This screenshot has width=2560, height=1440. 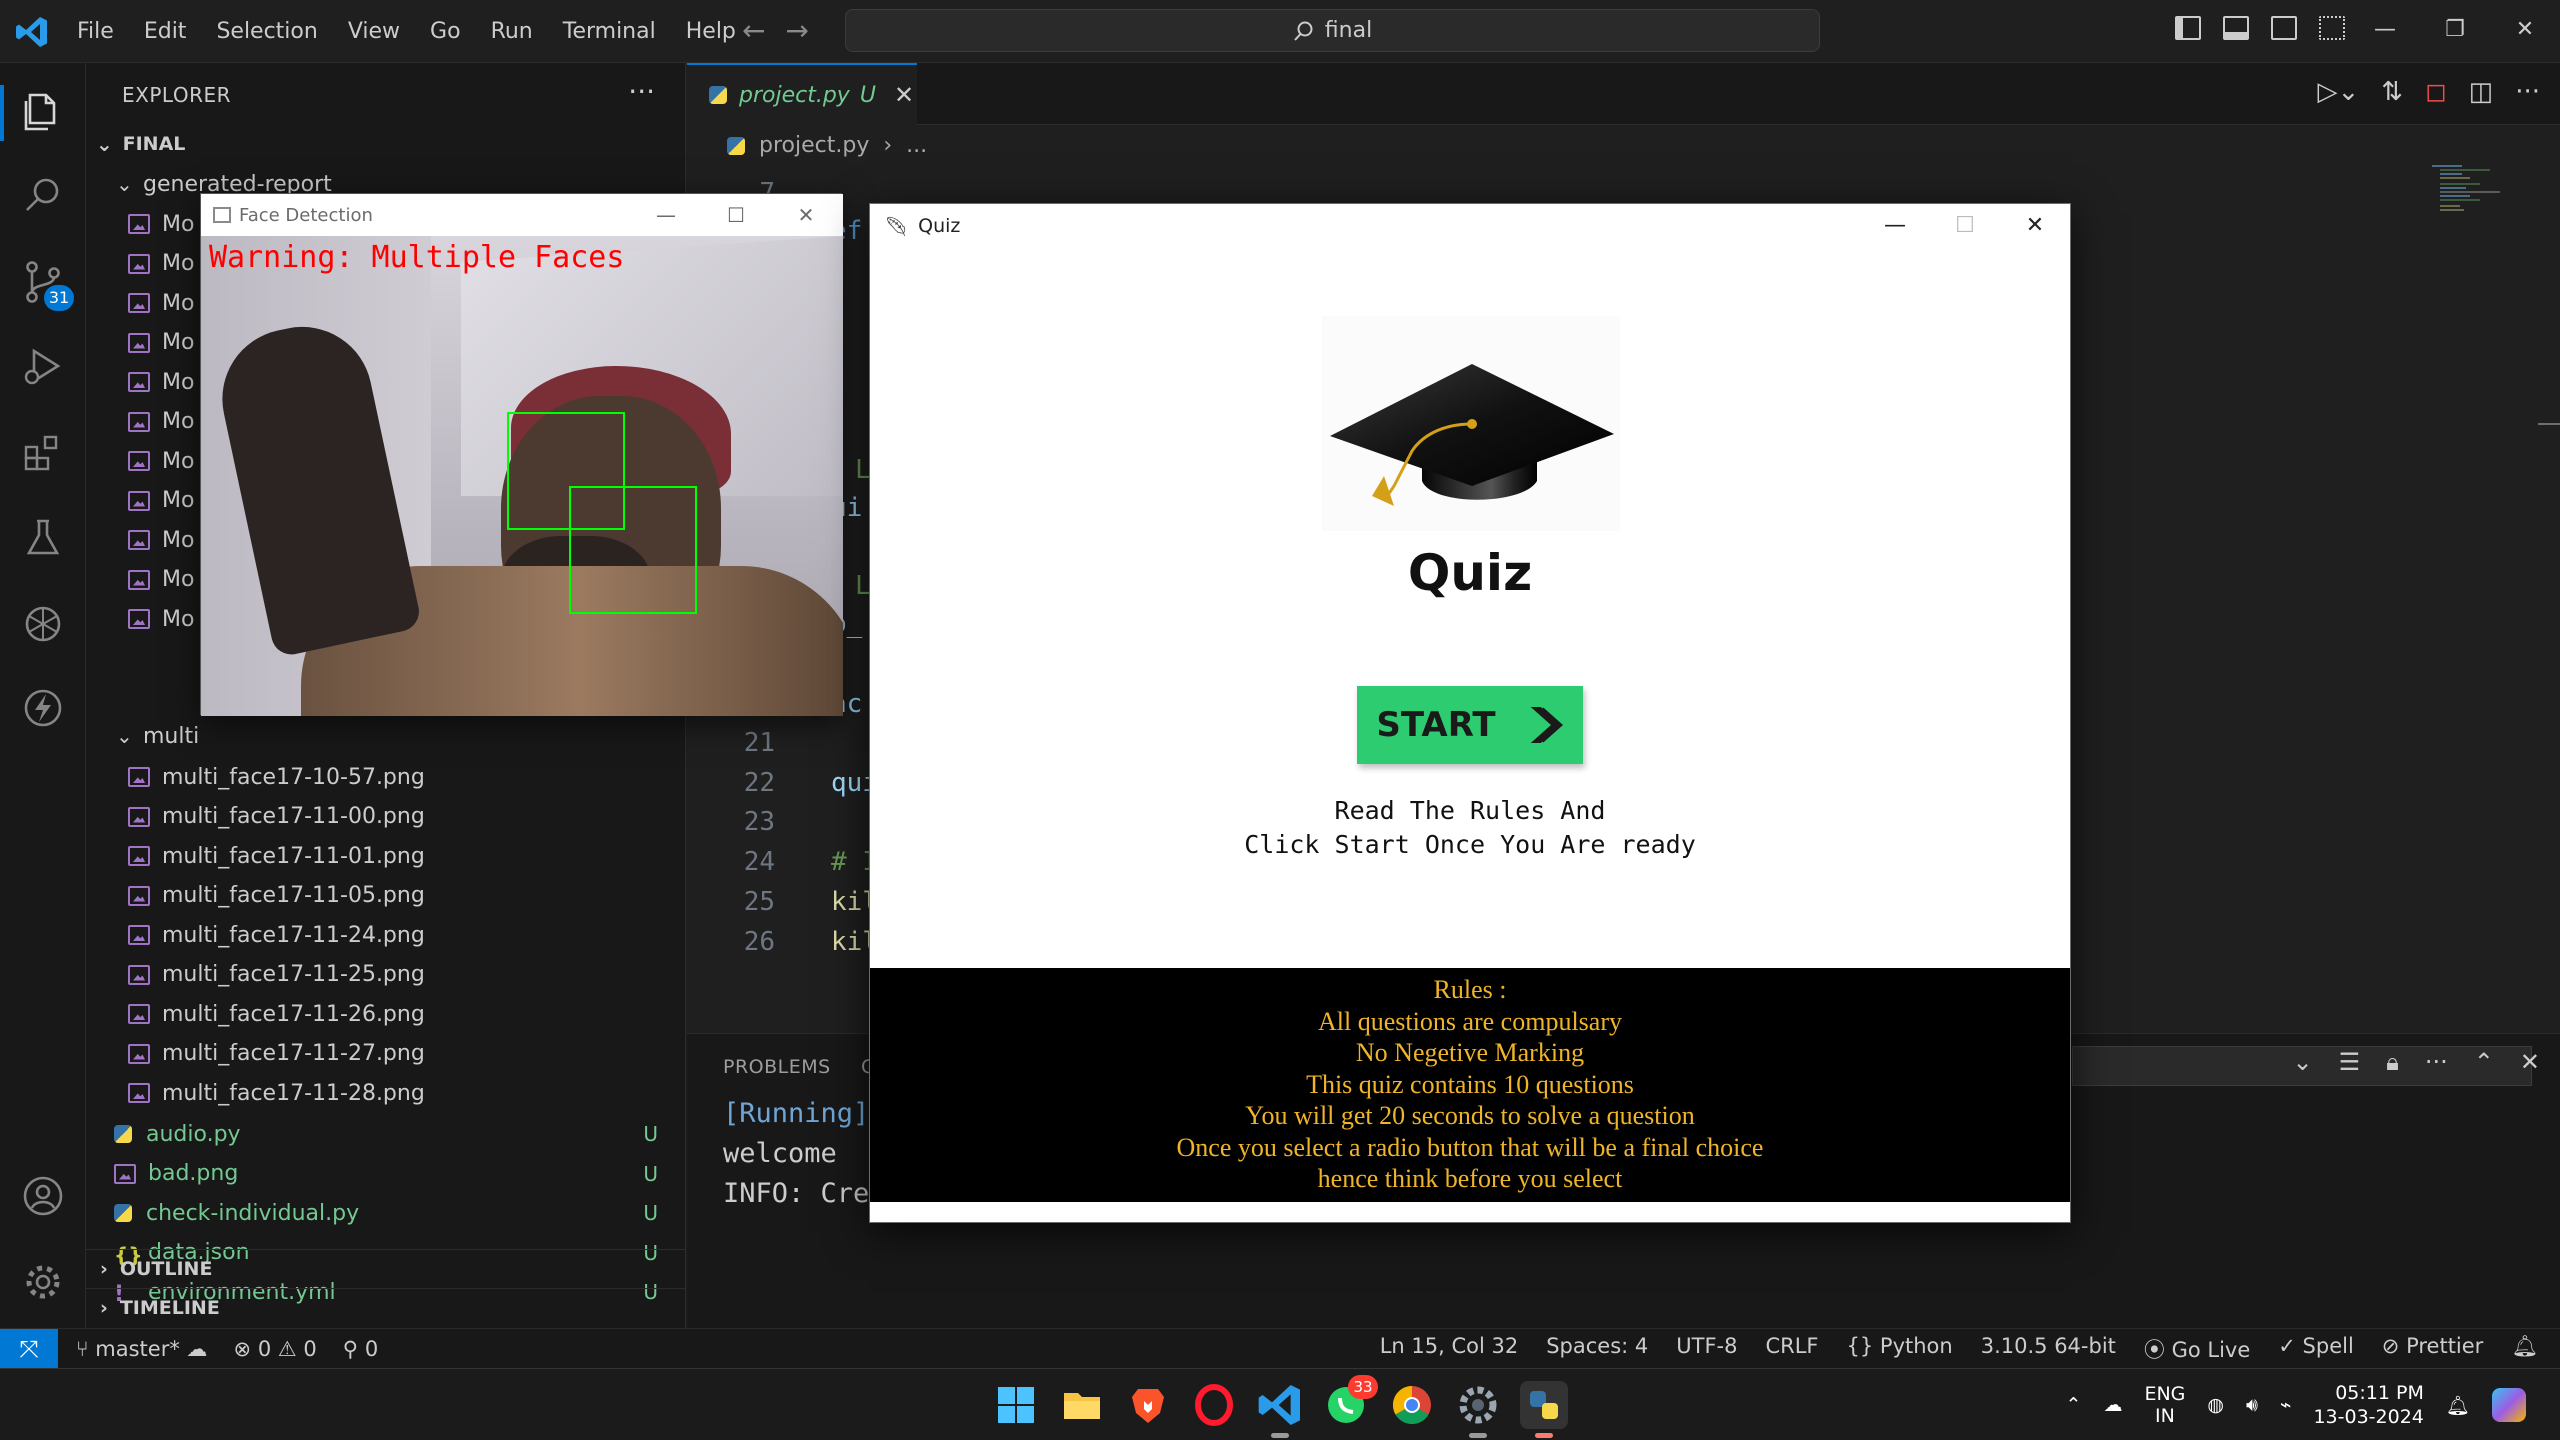 I want to click on menu-go: Go, so click(x=445, y=31).